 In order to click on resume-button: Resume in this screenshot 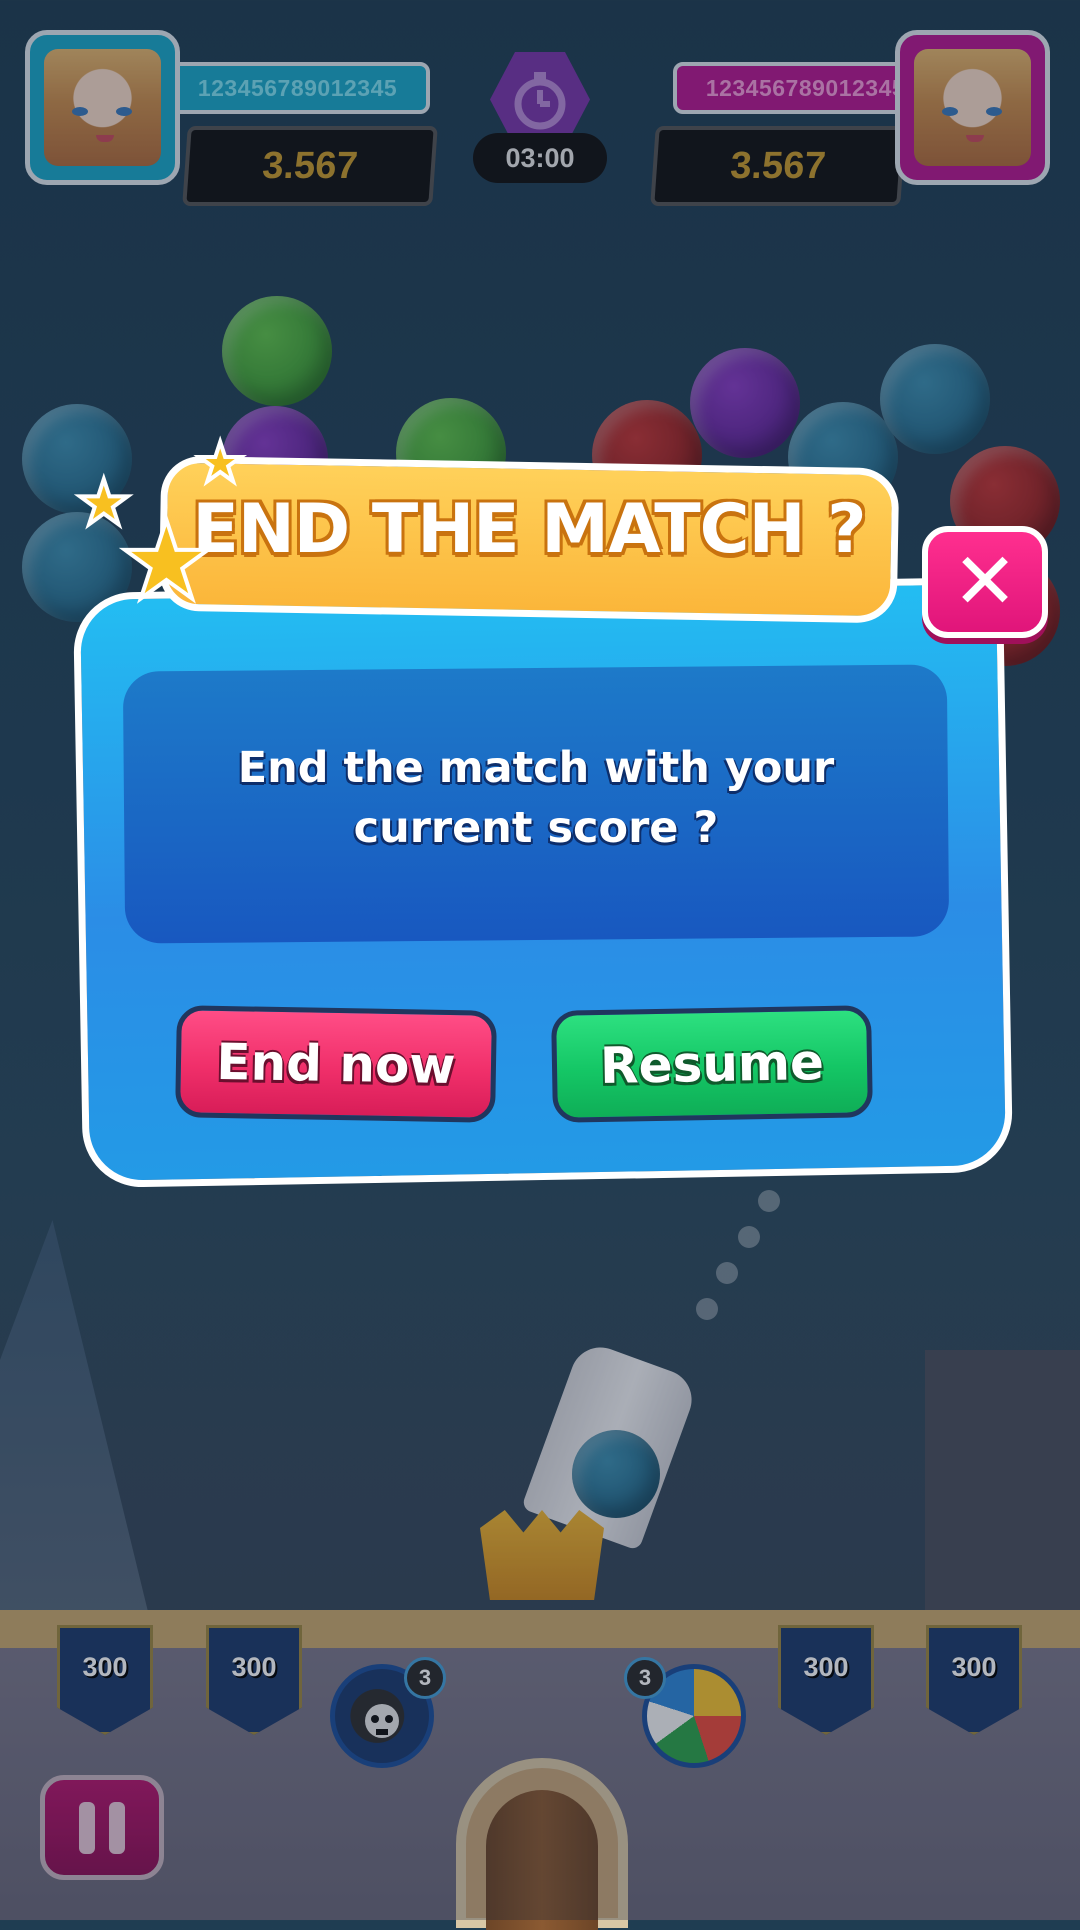, I will do `click(712, 1064)`.